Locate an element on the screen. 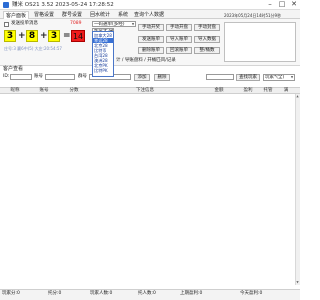 This screenshot has width=320, height=300. tab-personal-data: 查询个人数据 is located at coordinates (149, 15).